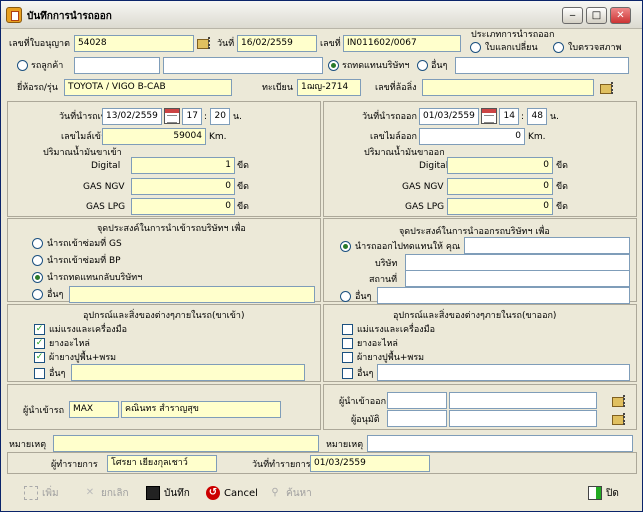 This screenshot has height=512, width=643. Describe the element at coordinates (396, 330) in the screenshot. I see `out-equip-jack-label: แม่แรงและเครื่องมือ` at that location.